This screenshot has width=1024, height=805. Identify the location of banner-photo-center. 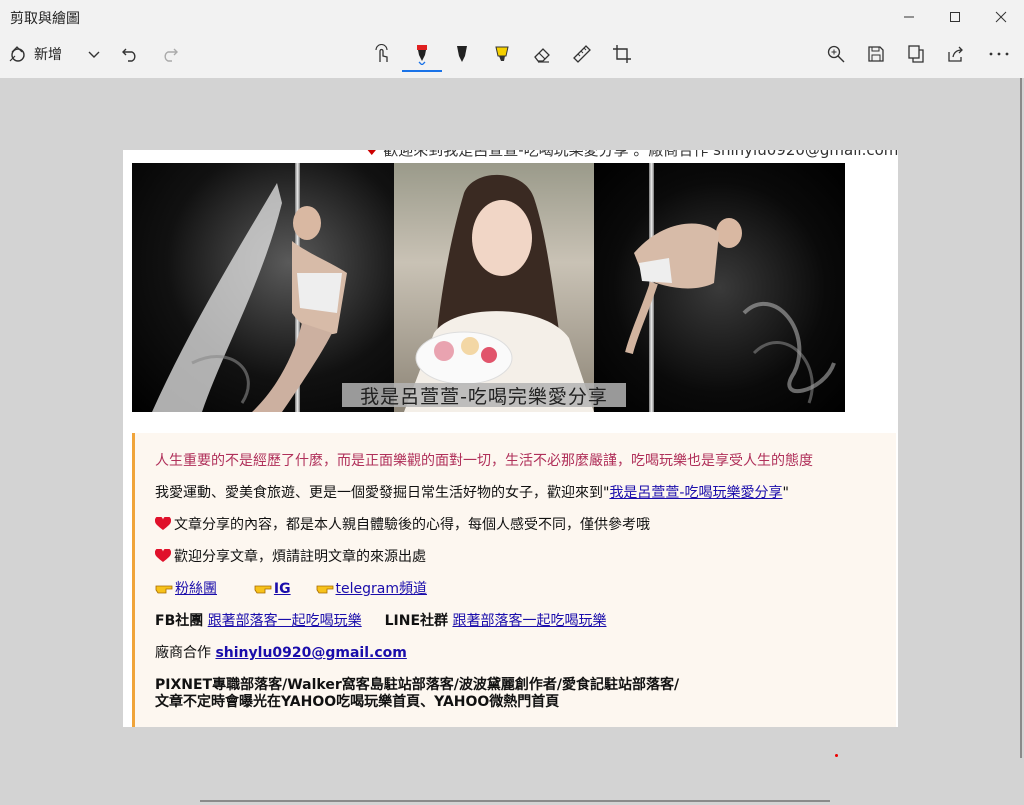
(494, 287).